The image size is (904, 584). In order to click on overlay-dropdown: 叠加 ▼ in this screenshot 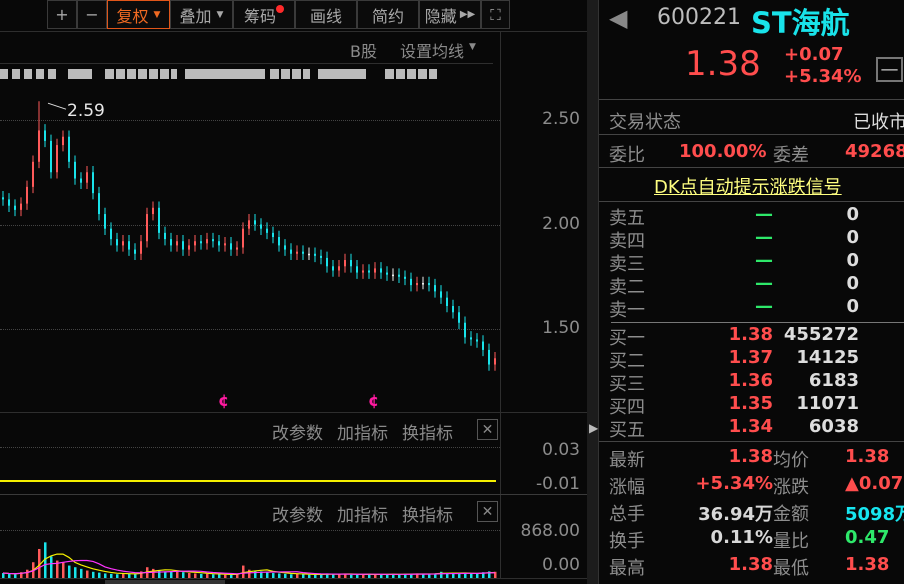, I will do `click(201, 14)`.